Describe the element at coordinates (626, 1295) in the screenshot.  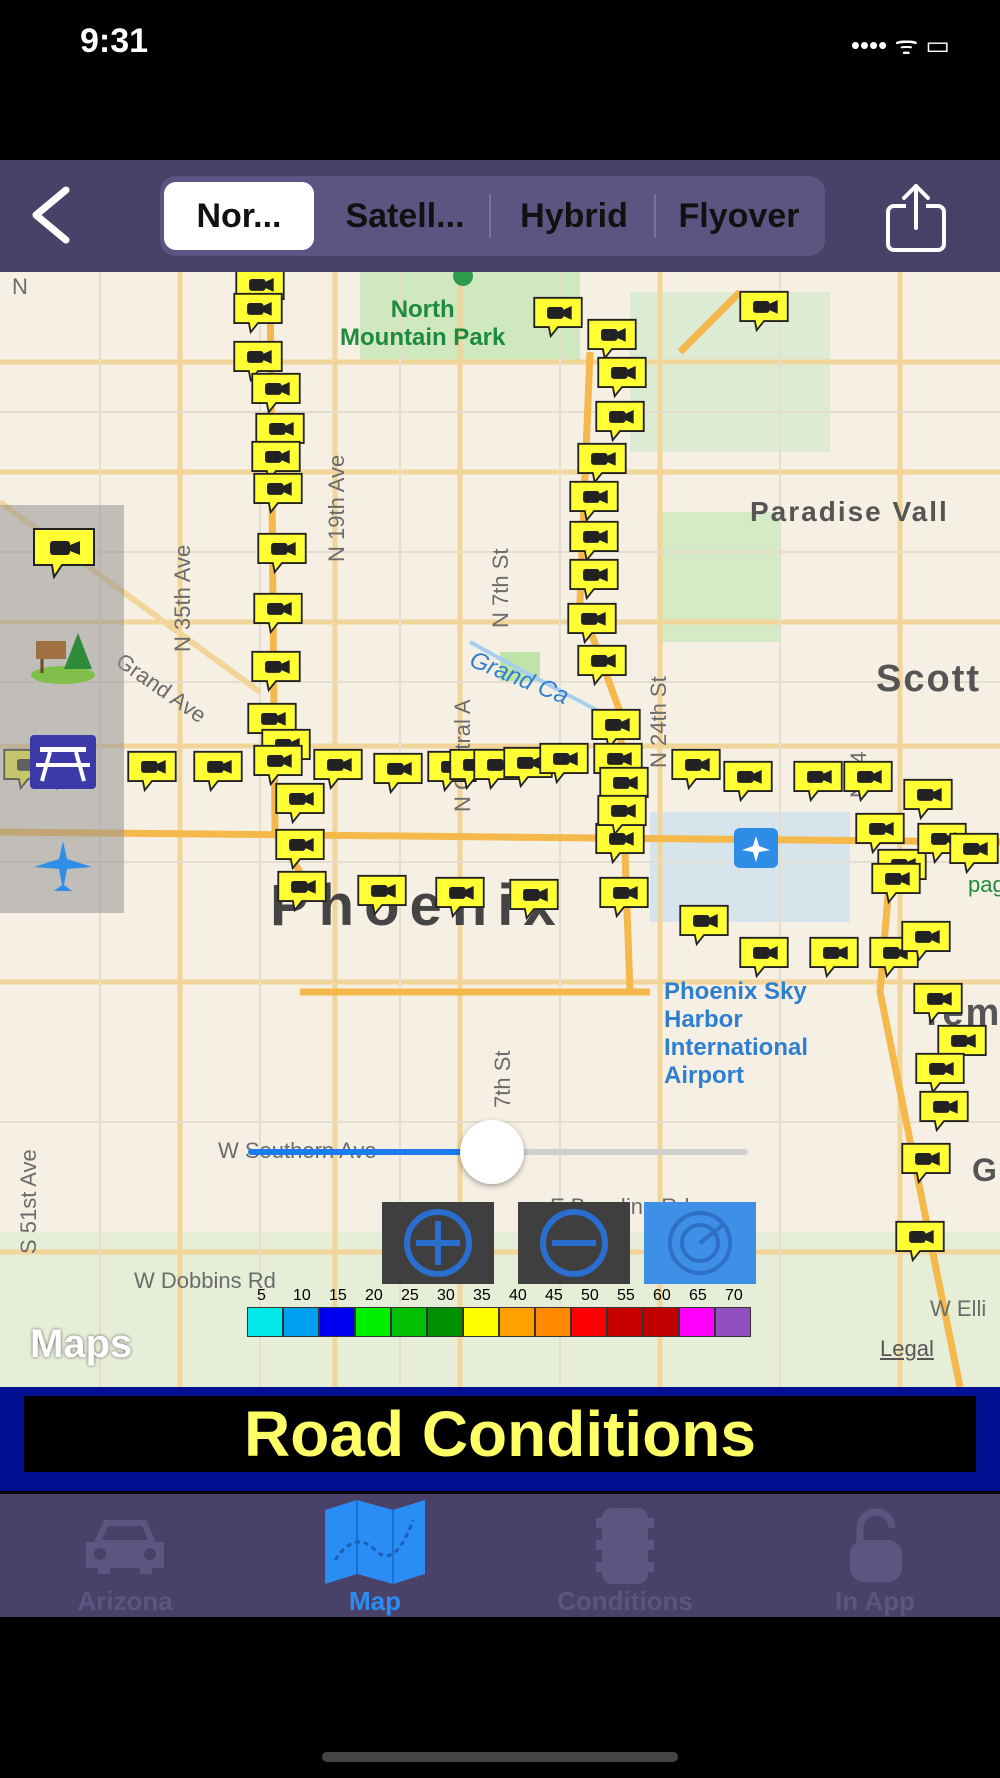
I see `legend-tick-label: 55` at that location.